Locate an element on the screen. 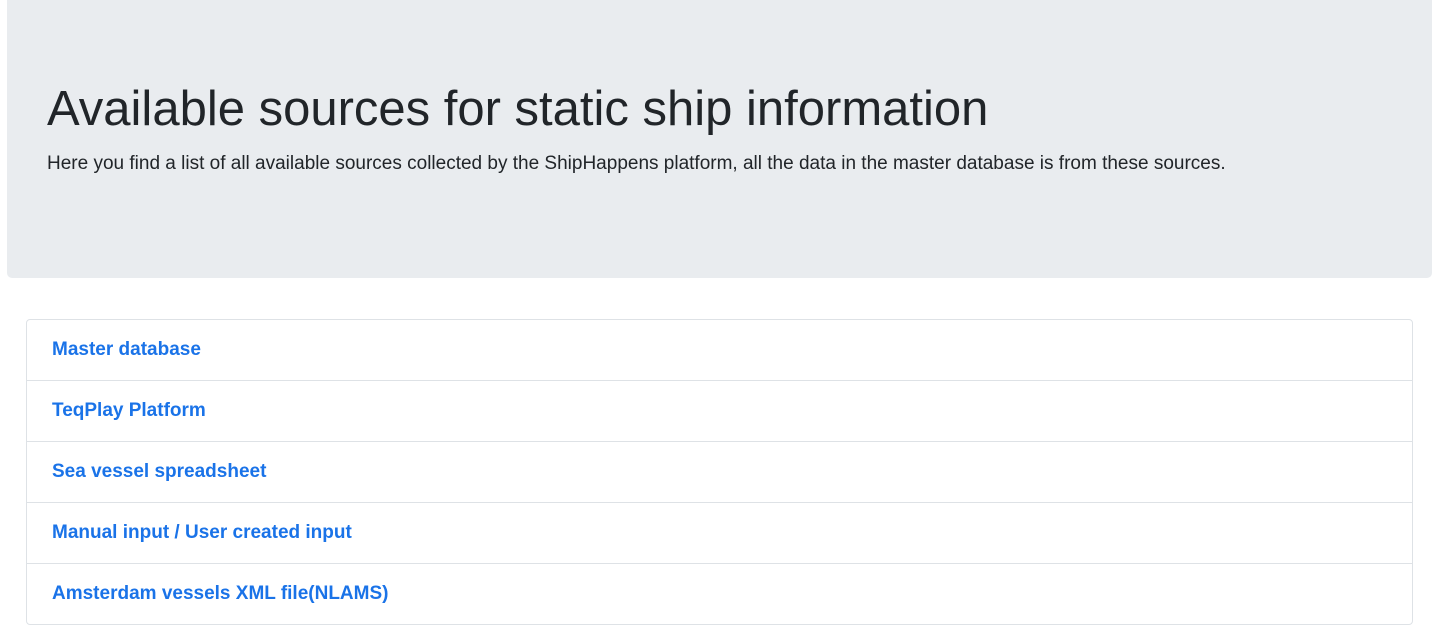  list-item: Amsterdam vessels XML file(NLAMS) is located at coordinates (719, 594).